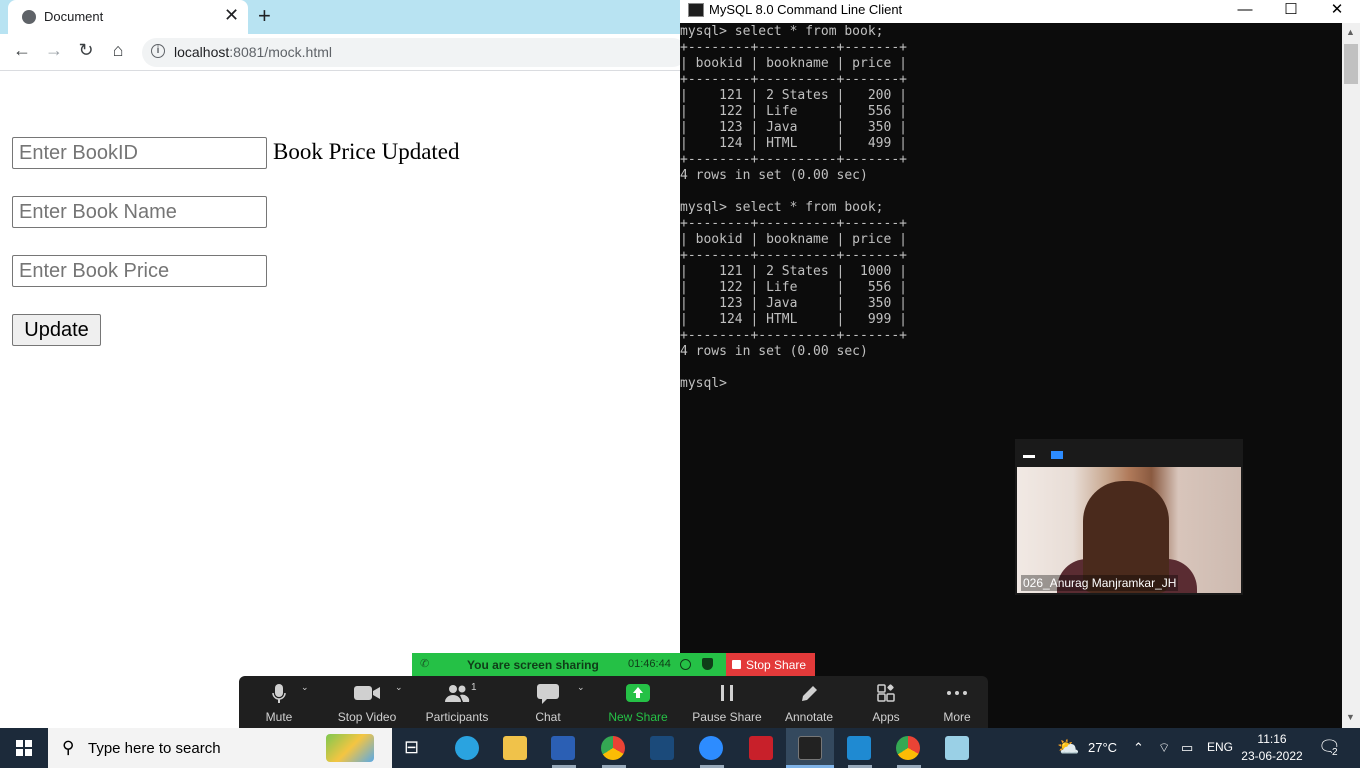  Describe the element at coordinates (416, 749) in the screenshot. I see `task-view-icon: ⊟` at that location.